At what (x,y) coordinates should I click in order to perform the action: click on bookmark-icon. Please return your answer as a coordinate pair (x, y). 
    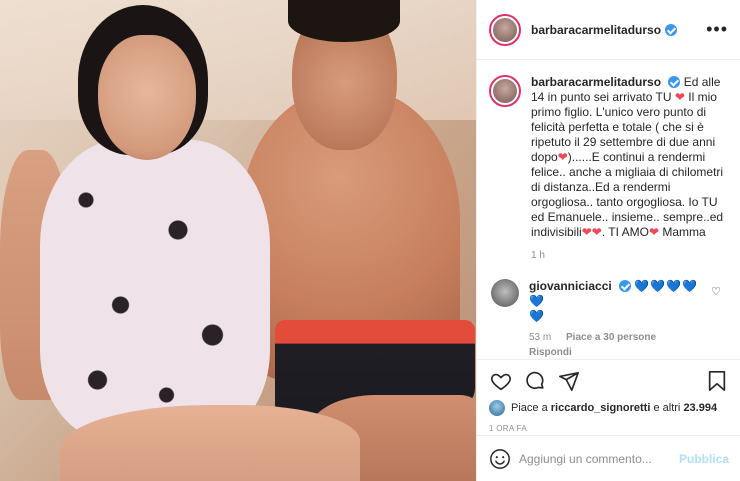
    Looking at the image, I should click on (717, 381).